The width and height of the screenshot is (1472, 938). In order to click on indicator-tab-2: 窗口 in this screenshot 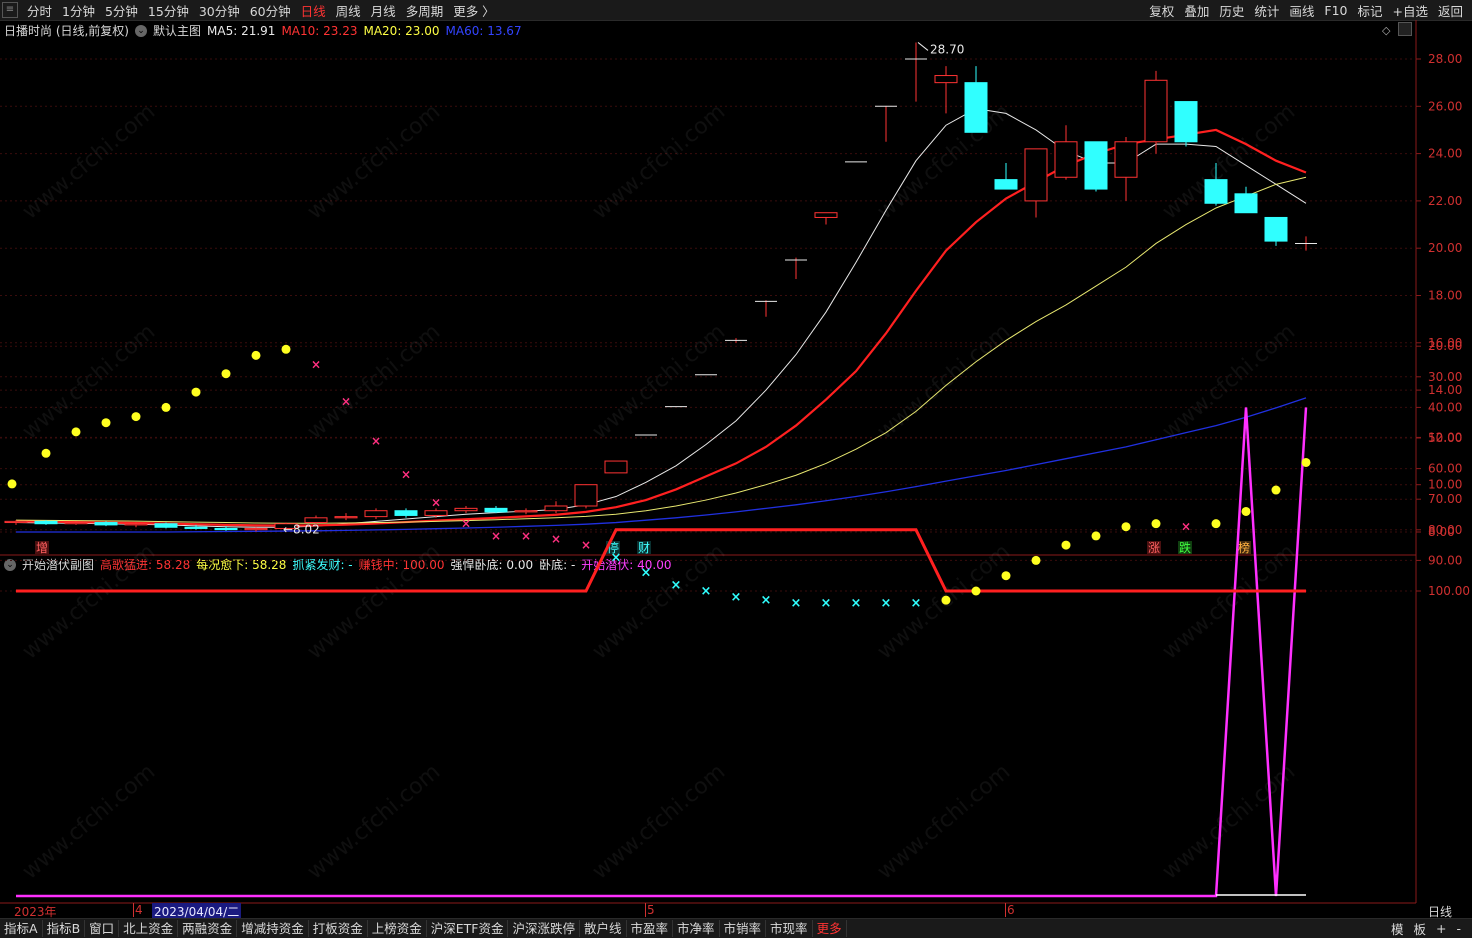, I will do `click(102, 928)`.